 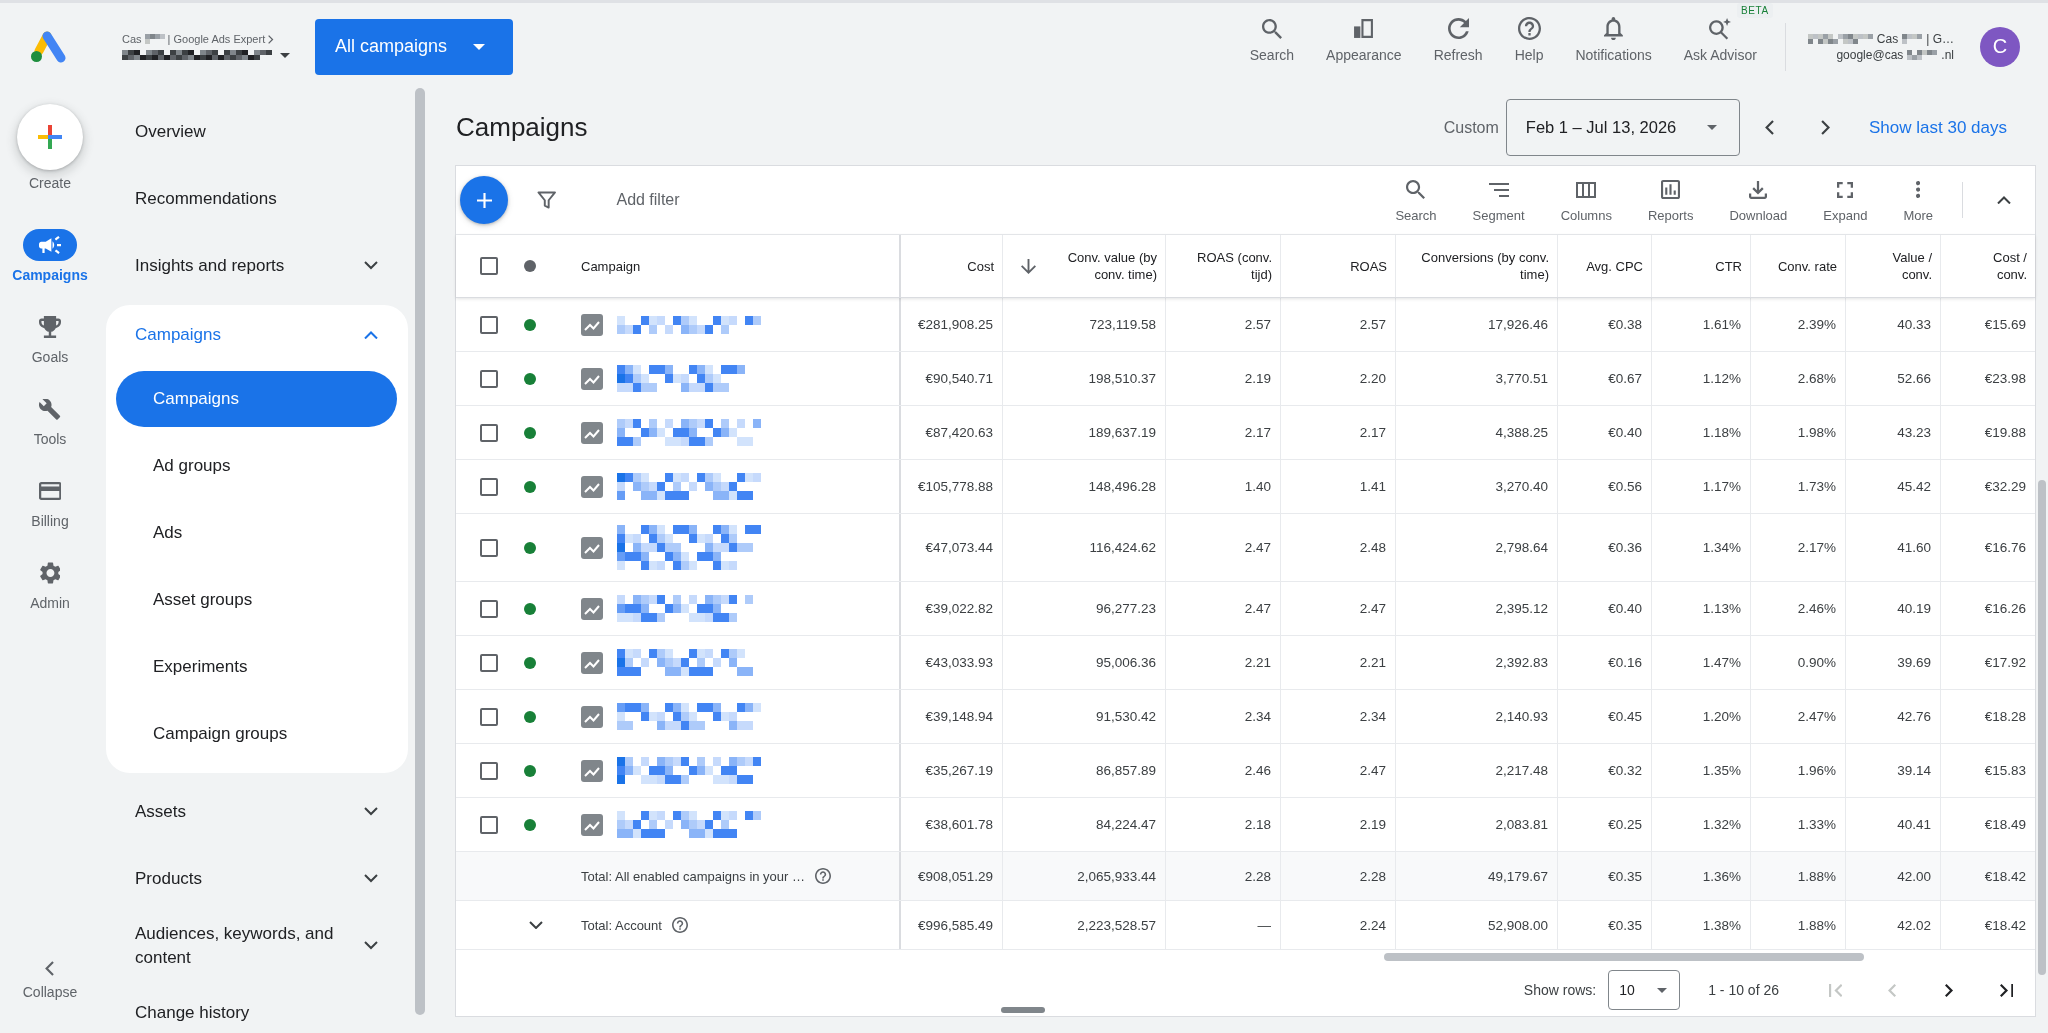 What do you see at coordinates (1477, 925) in the screenshot?
I see `table-cell: 52,908.00` at bounding box center [1477, 925].